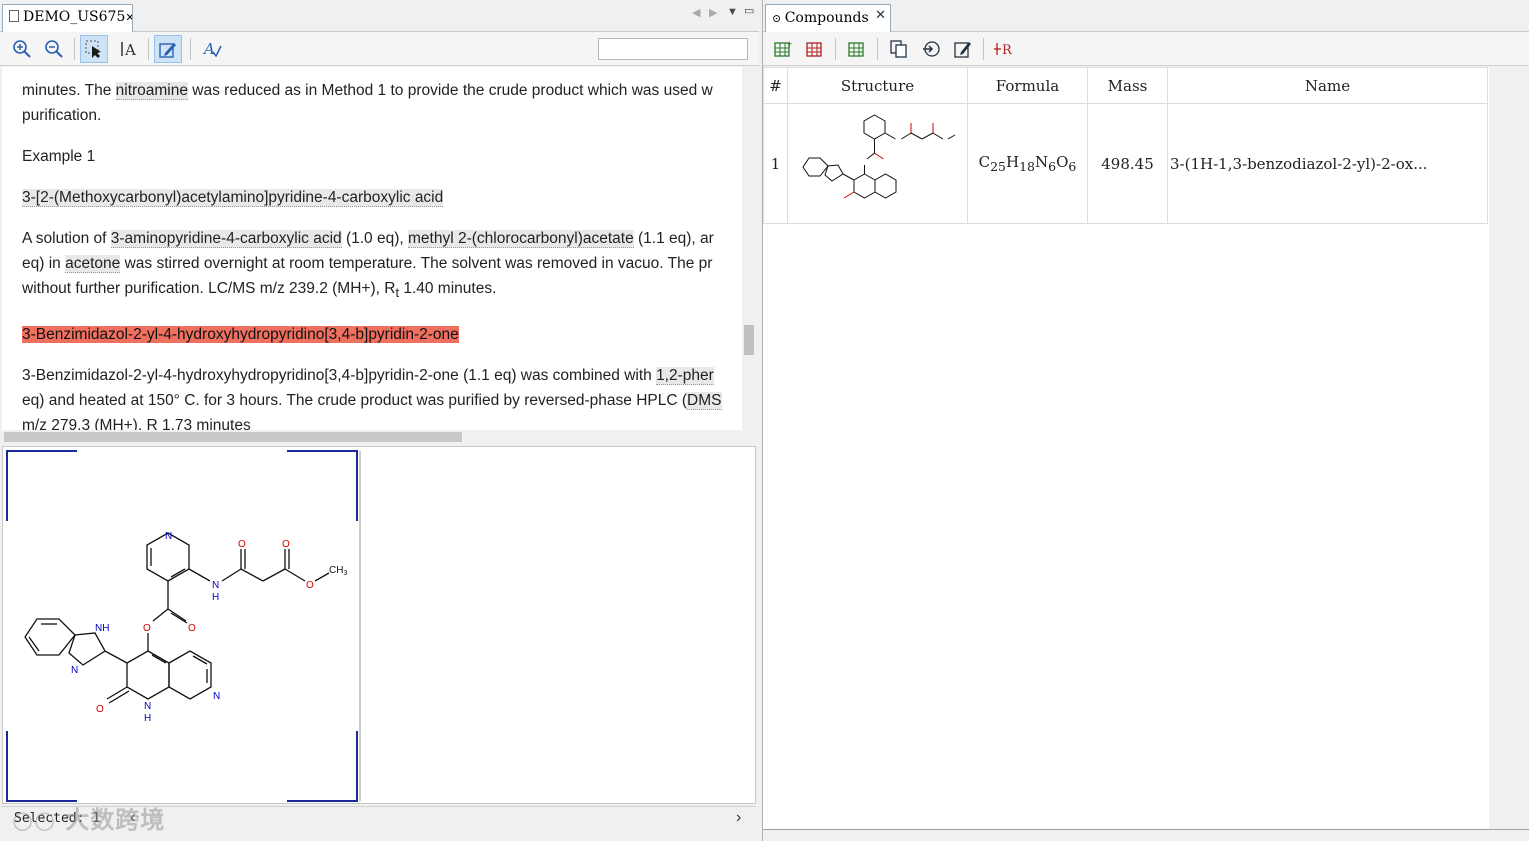  I want to click on formula-count: 18, so click(1027, 166).